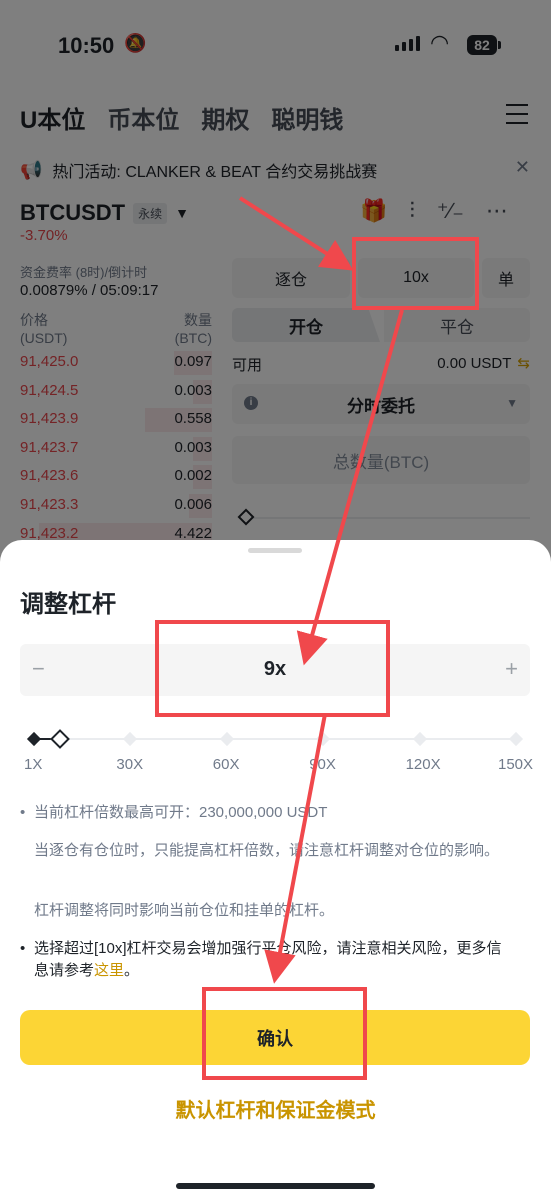 The image size is (551, 1200). I want to click on slider-label: 90X, so click(322, 764).